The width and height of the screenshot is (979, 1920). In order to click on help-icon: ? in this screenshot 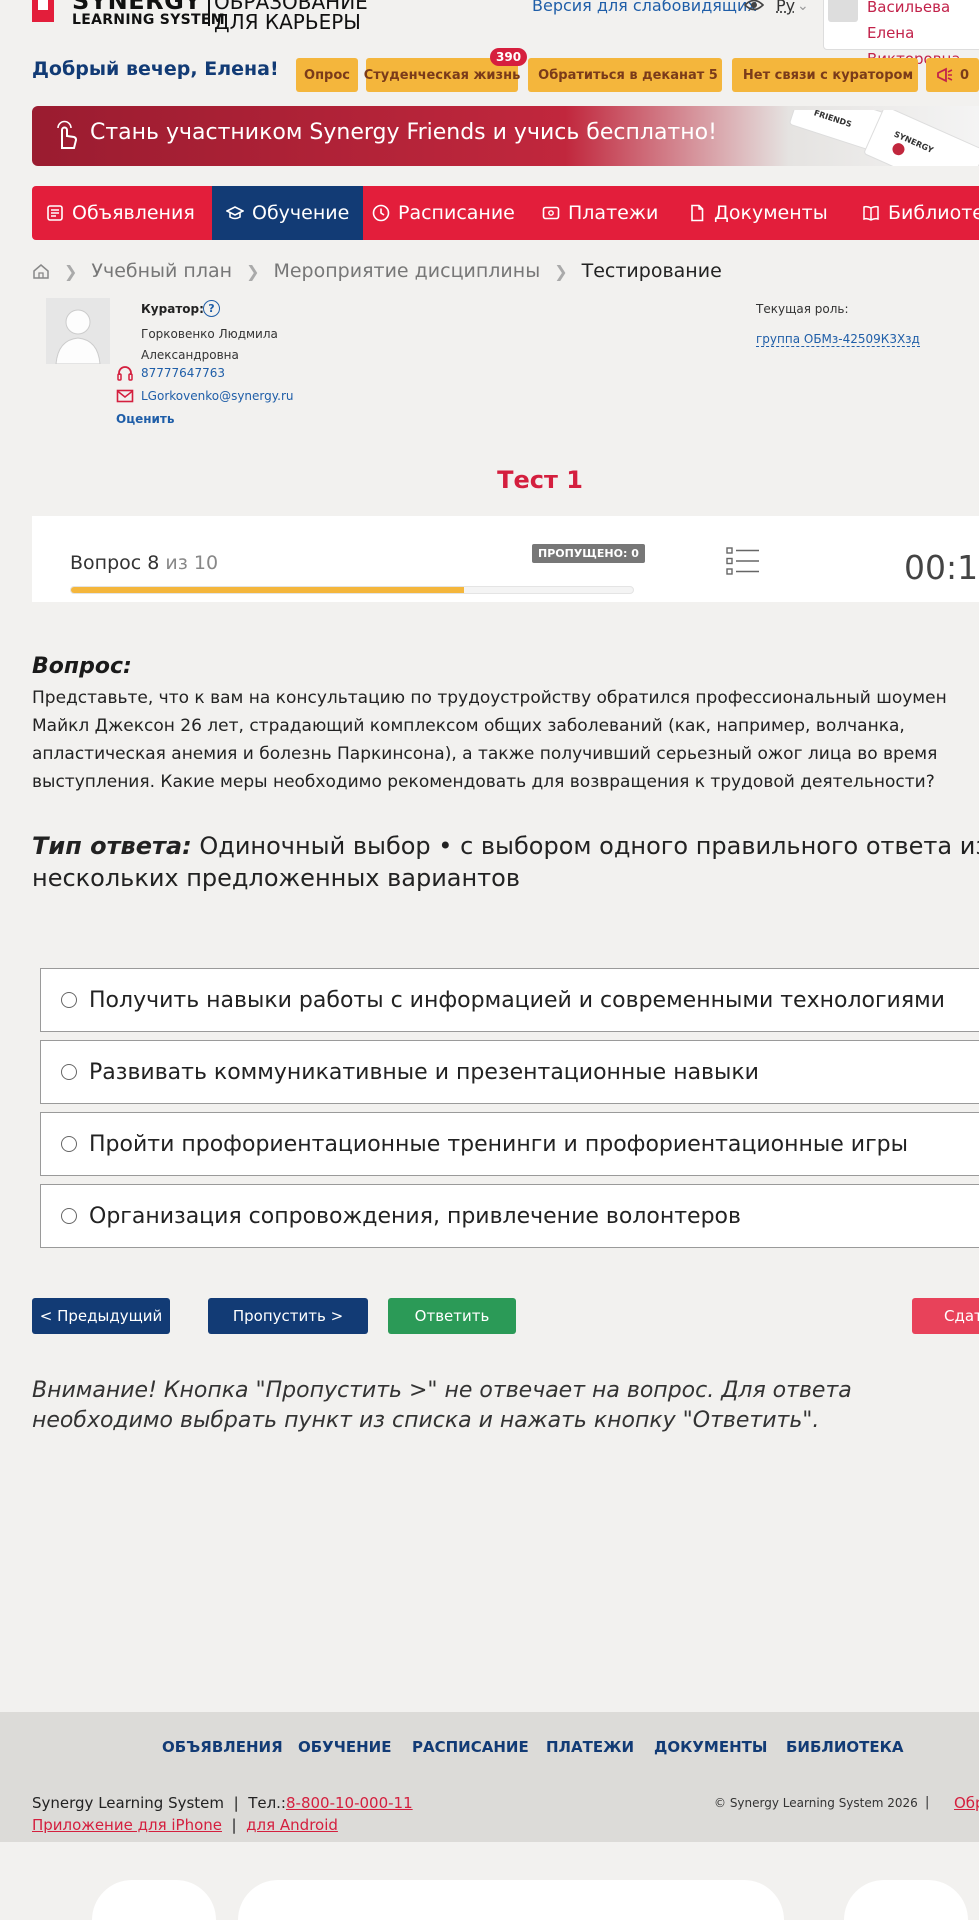, I will do `click(211, 308)`.